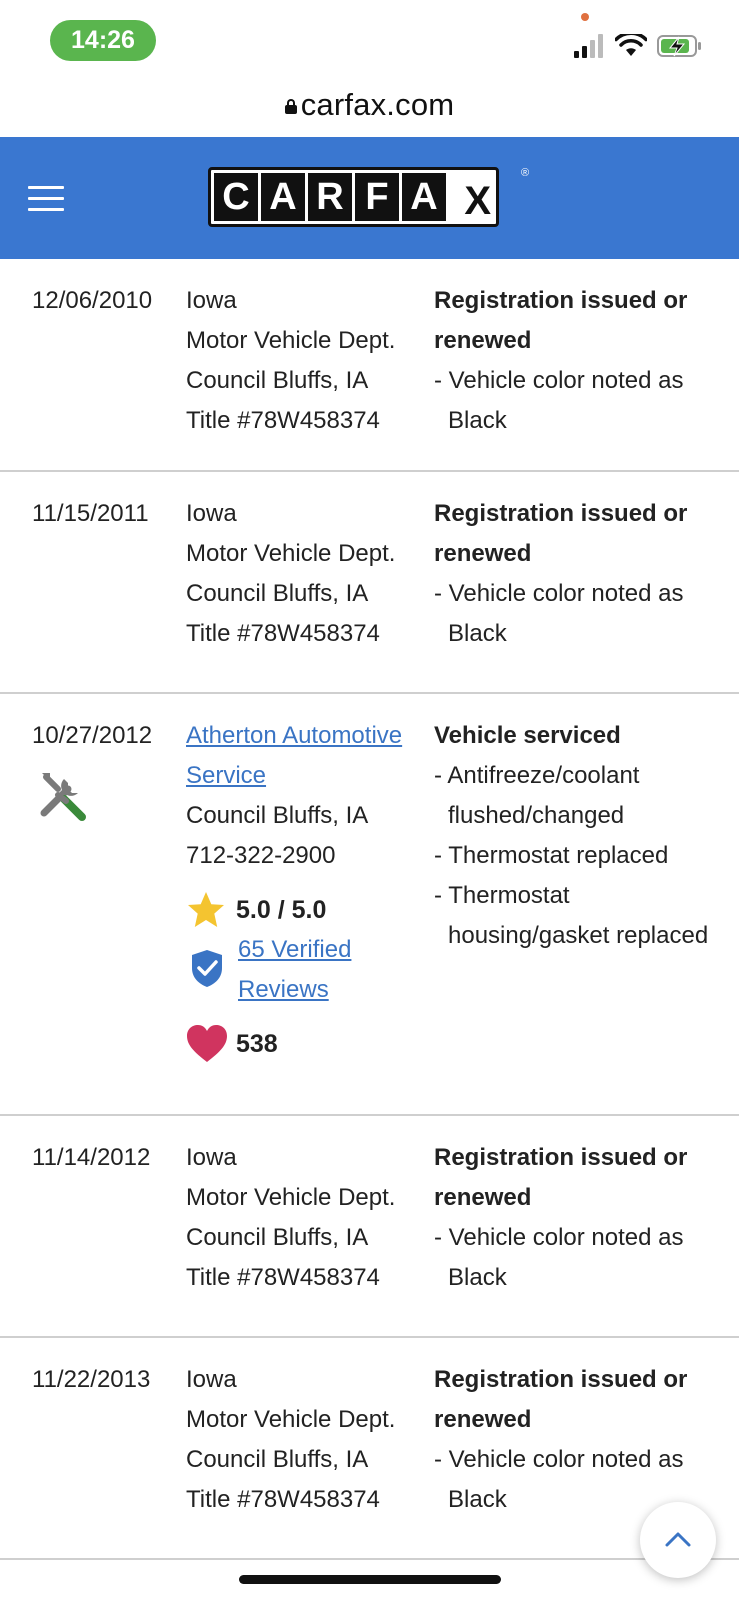  Describe the element at coordinates (306, 856) in the screenshot. I see `source-phone: 712-322-2900` at that location.